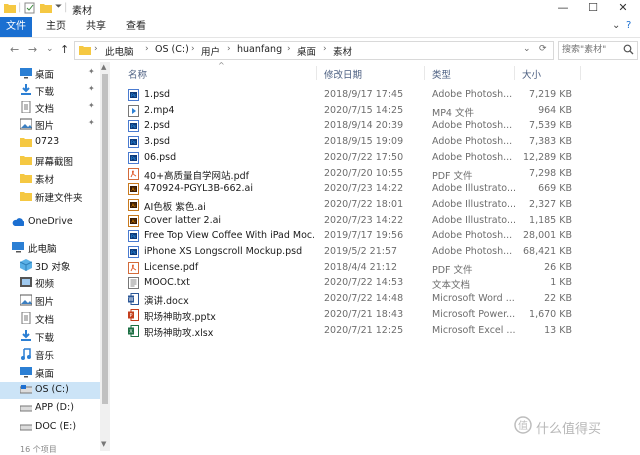 This screenshot has width=640, height=455. Describe the element at coordinates (133, 173) in the screenshot. I see `pdf-file-icon` at that location.